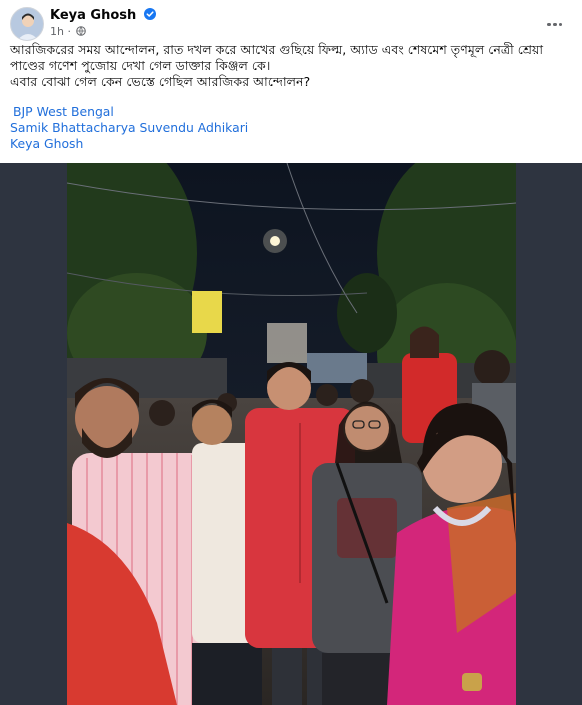  Describe the element at coordinates (291, 20) in the screenshot. I see `post-header: Keya Ghosh 1h ·` at that location.